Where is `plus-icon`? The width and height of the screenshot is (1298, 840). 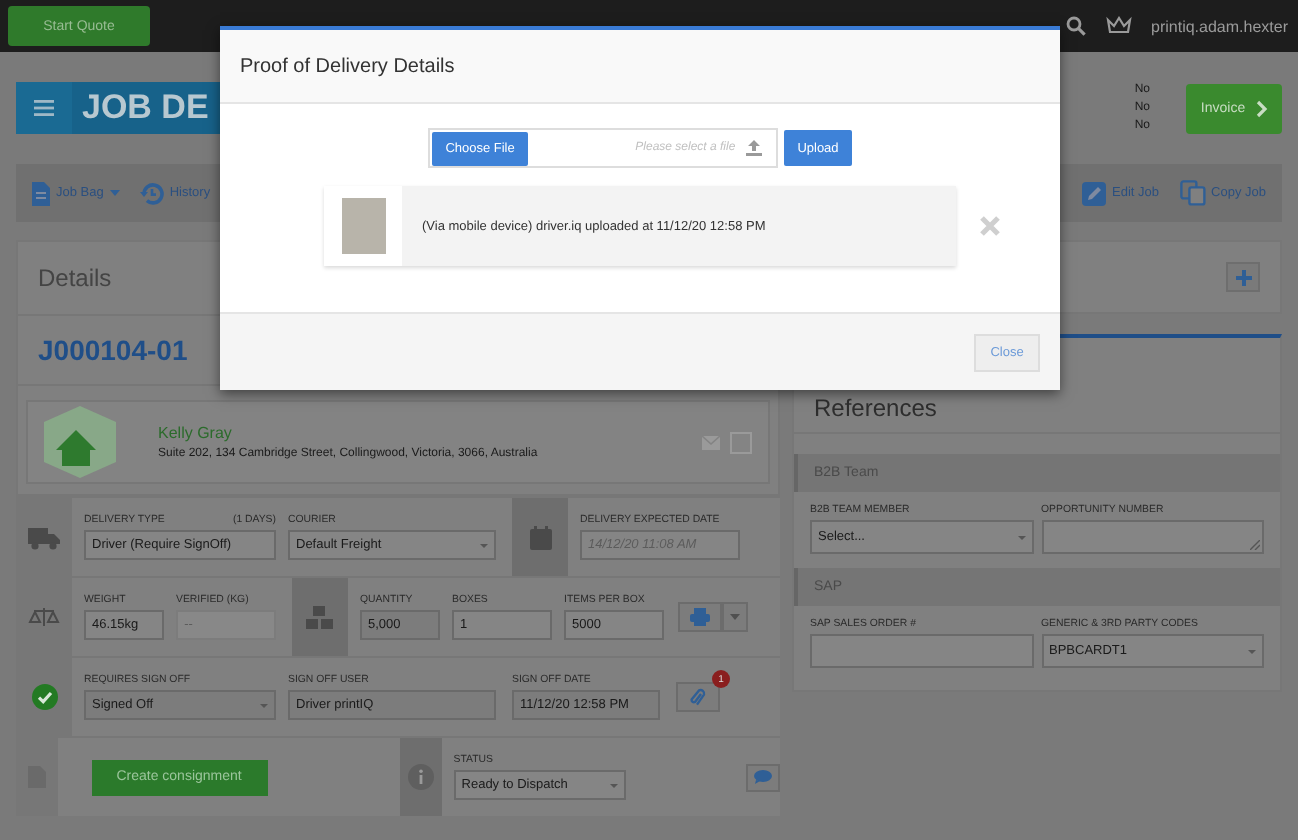
plus-icon is located at coordinates (1243, 277).